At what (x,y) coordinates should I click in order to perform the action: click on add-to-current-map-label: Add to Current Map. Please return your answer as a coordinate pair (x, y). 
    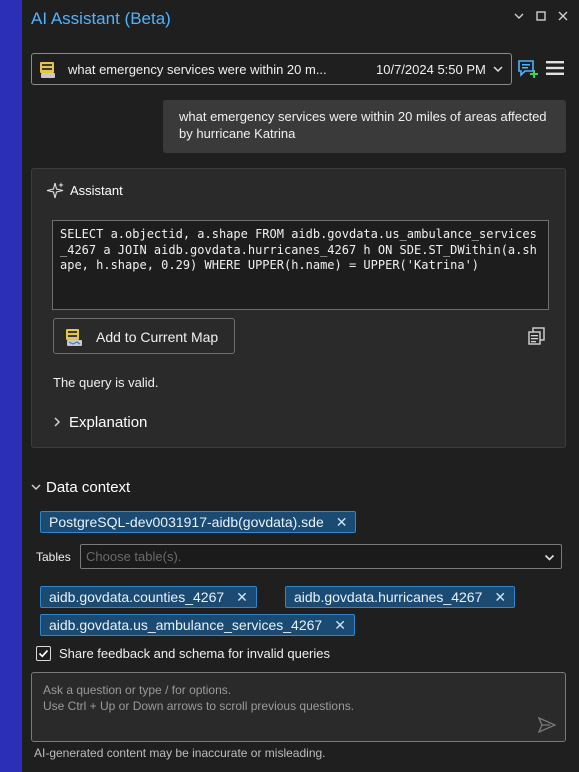
    Looking at the image, I should click on (157, 337).